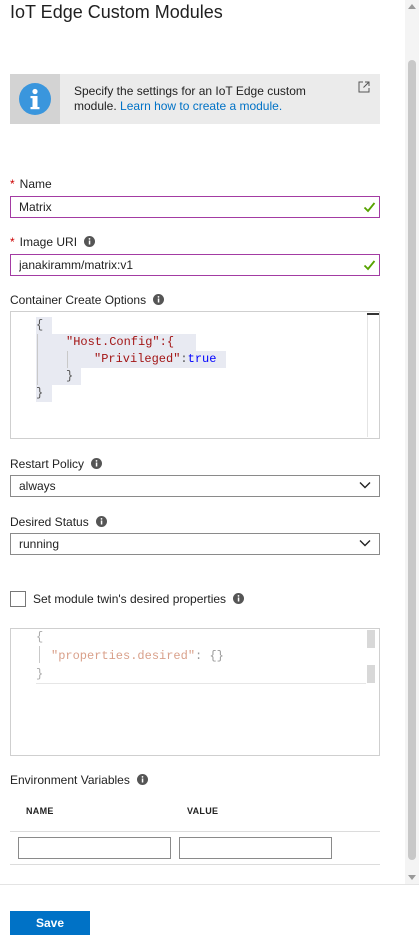  What do you see at coordinates (201, 683) in the screenshot?
I see `editor-line-divider` at bounding box center [201, 683].